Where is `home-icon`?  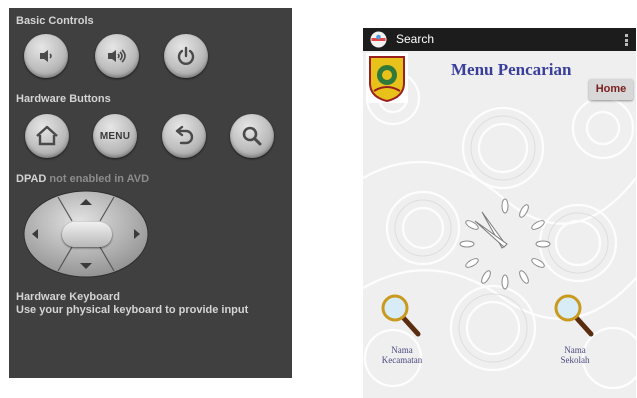
home-icon is located at coordinates (47, 135).